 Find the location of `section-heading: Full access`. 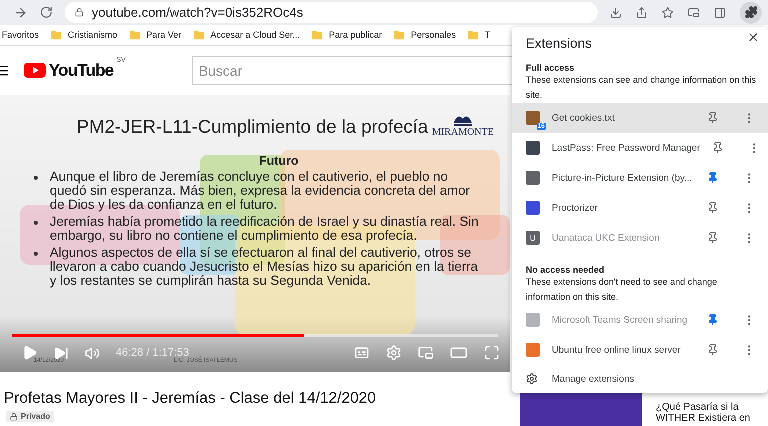

section-heading: Full access is located at coordinates (550, 68).